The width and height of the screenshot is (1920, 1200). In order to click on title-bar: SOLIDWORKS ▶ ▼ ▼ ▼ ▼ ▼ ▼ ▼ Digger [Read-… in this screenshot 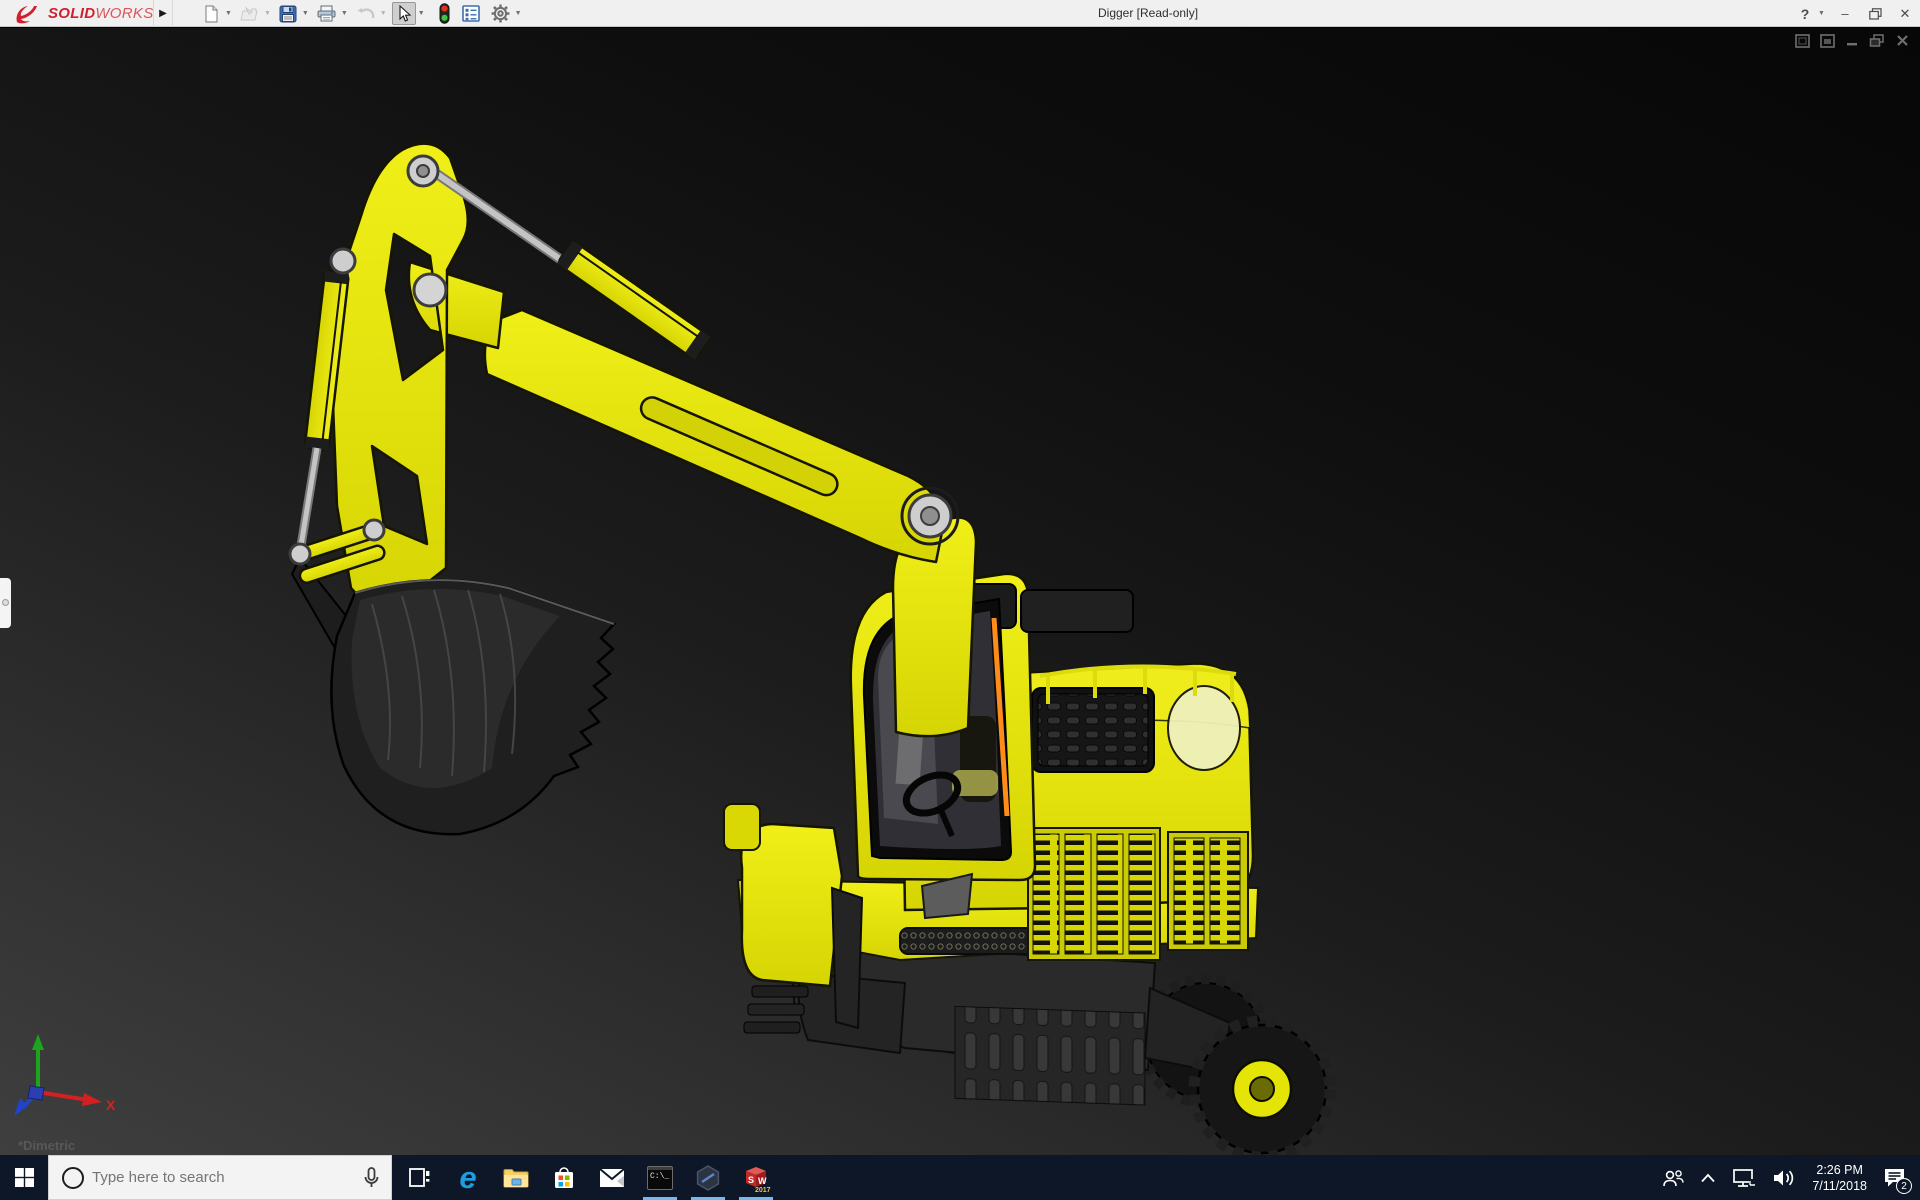, I will do `click(960, 13)`.